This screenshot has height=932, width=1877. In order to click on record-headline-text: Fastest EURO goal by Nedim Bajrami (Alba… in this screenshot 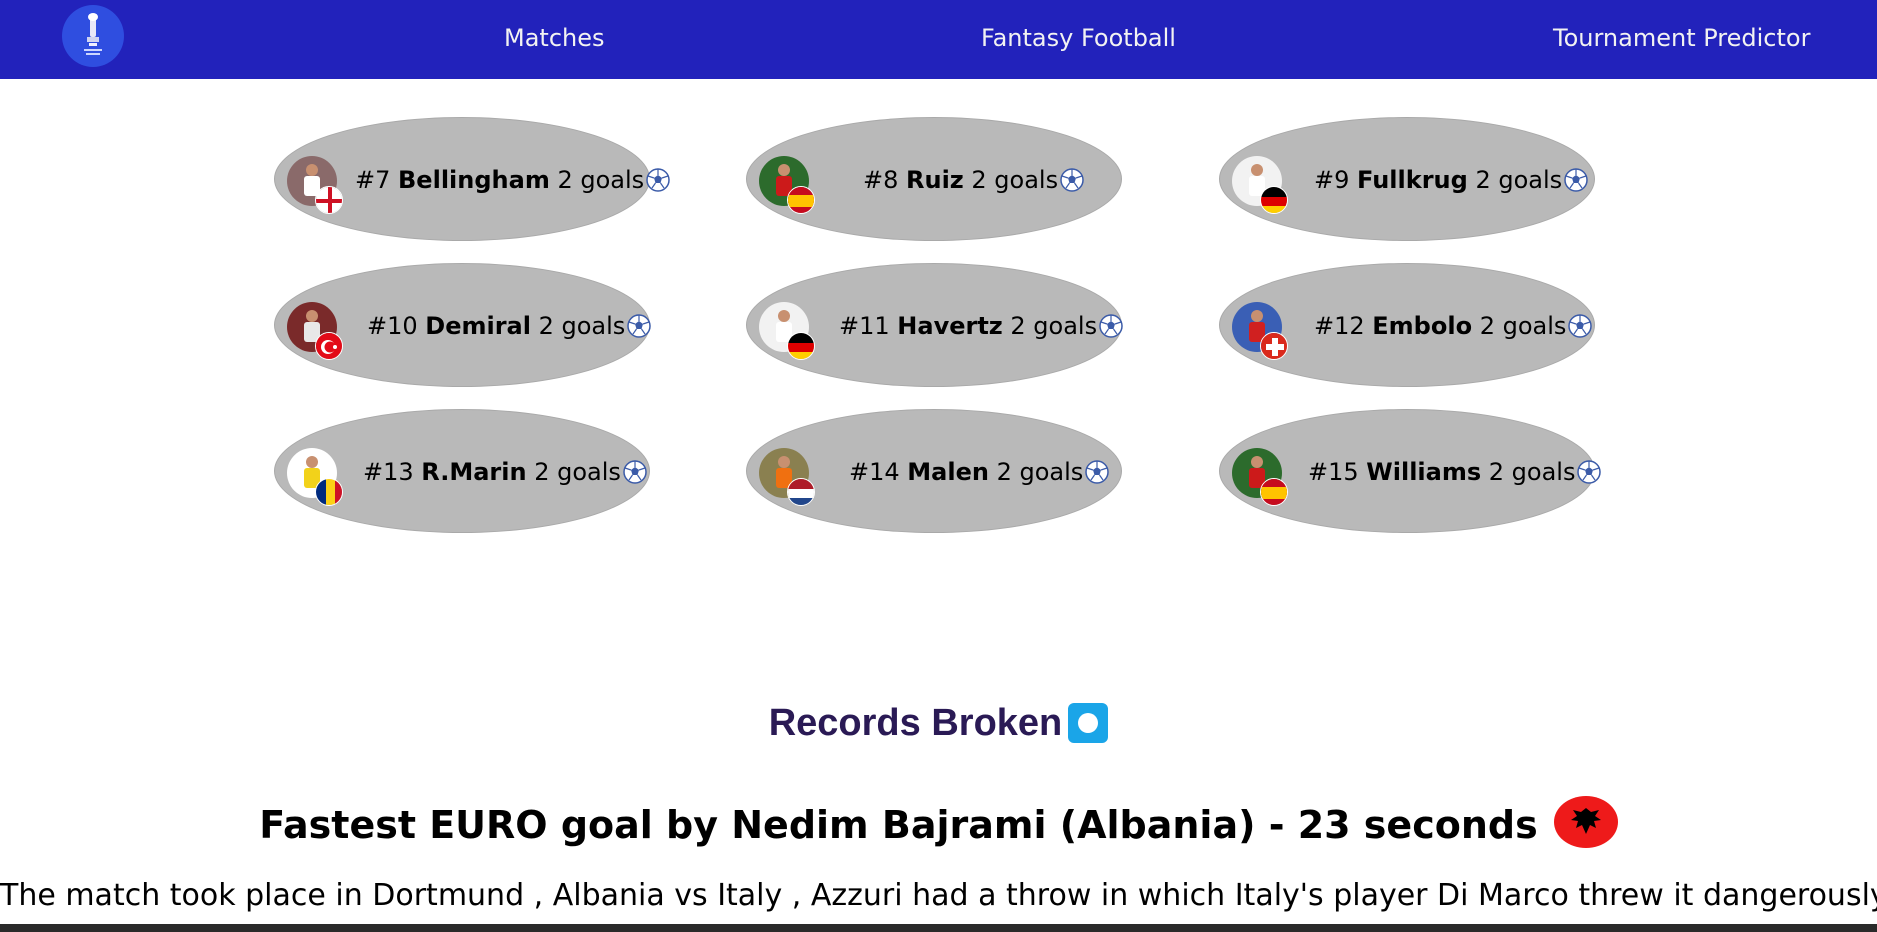, I will do `click(898, 825)`.